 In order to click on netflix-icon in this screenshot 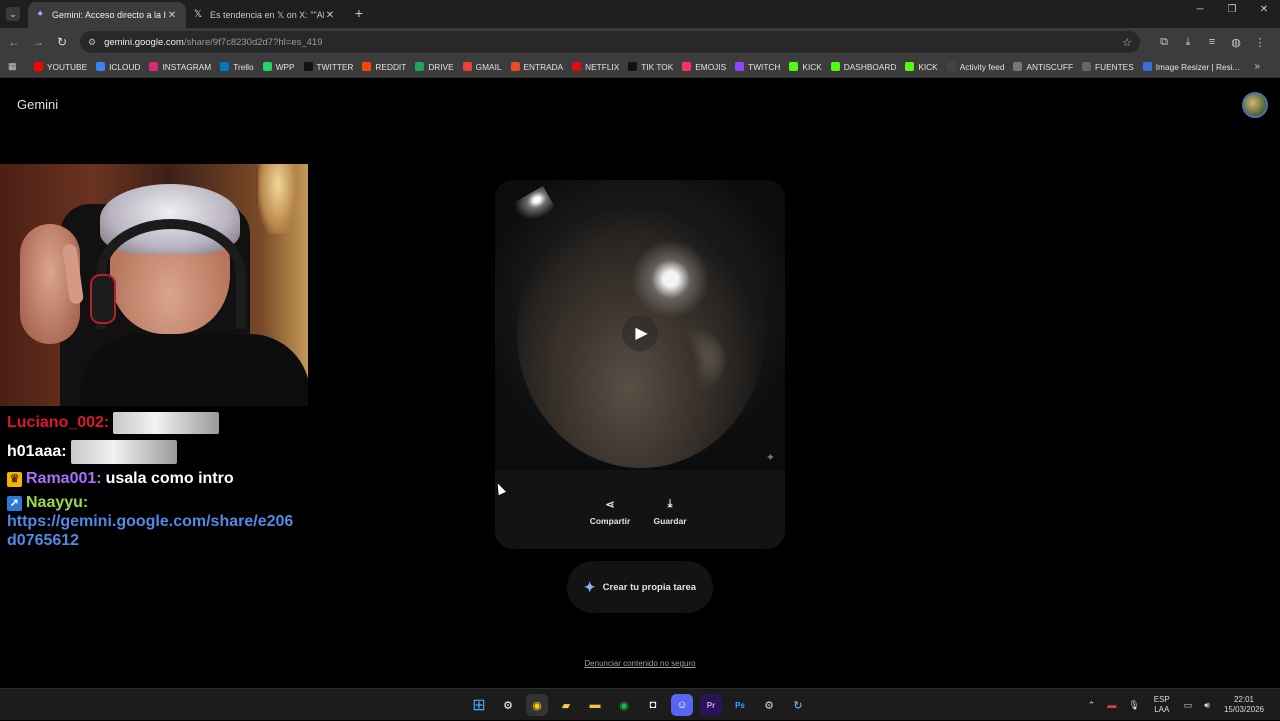, I will do `click(577, 66)`.